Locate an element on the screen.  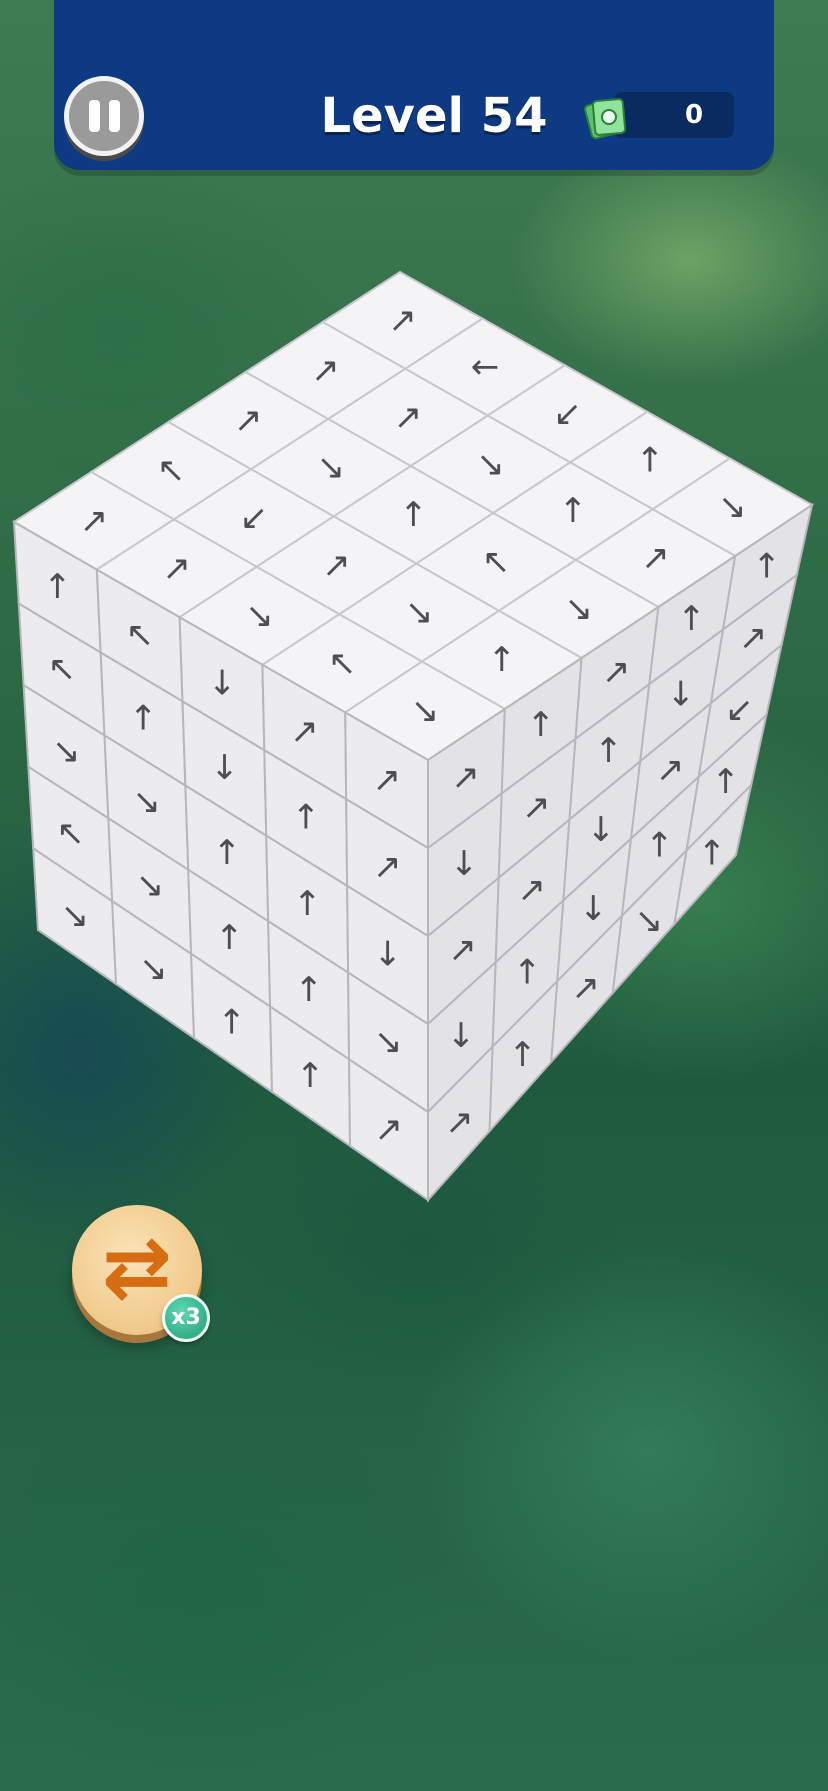
swap-arrows-icon: ⇄ is located at coordinates (137, 1267).